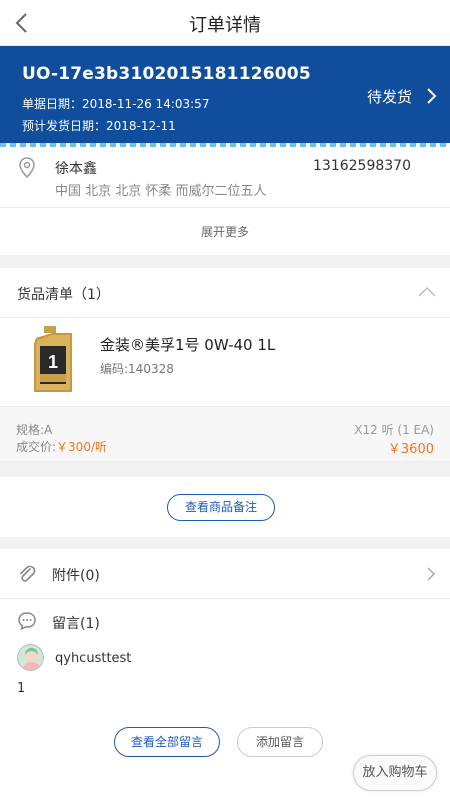  Describe the element at coordinates (225, 434) in the screenshot. I see `product-spec-row: 规格:A 成交价:￥300/听 X12 听 (1 EA) ￥3600` at that location.